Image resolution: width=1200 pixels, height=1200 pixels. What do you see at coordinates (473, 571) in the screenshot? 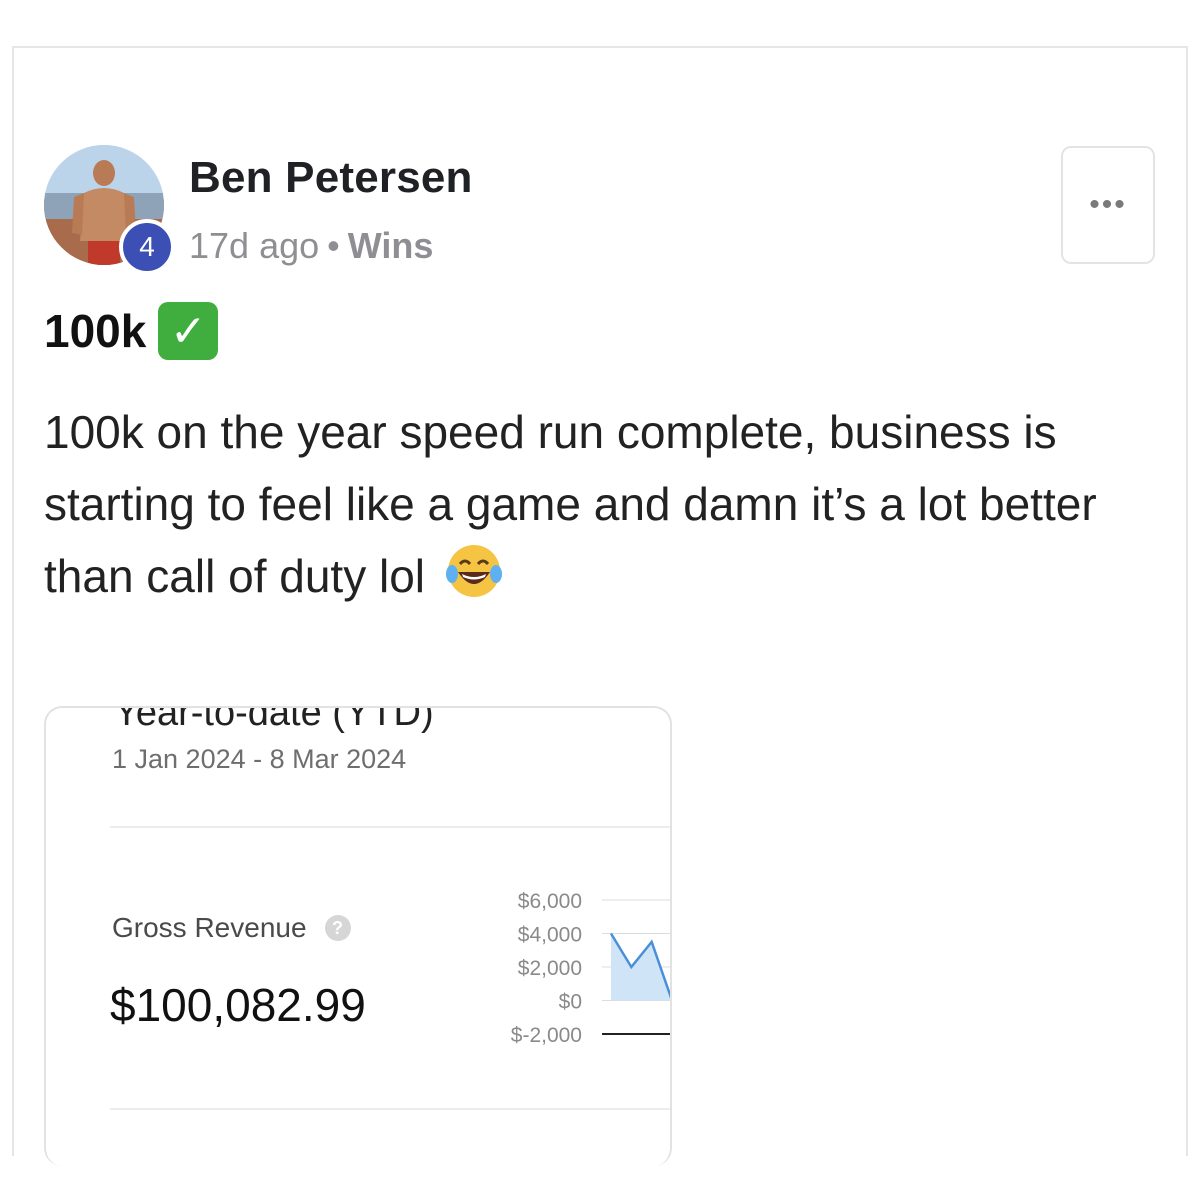
I see `tears-of-joy-emoji-icon` at bounding box center [473, 571].